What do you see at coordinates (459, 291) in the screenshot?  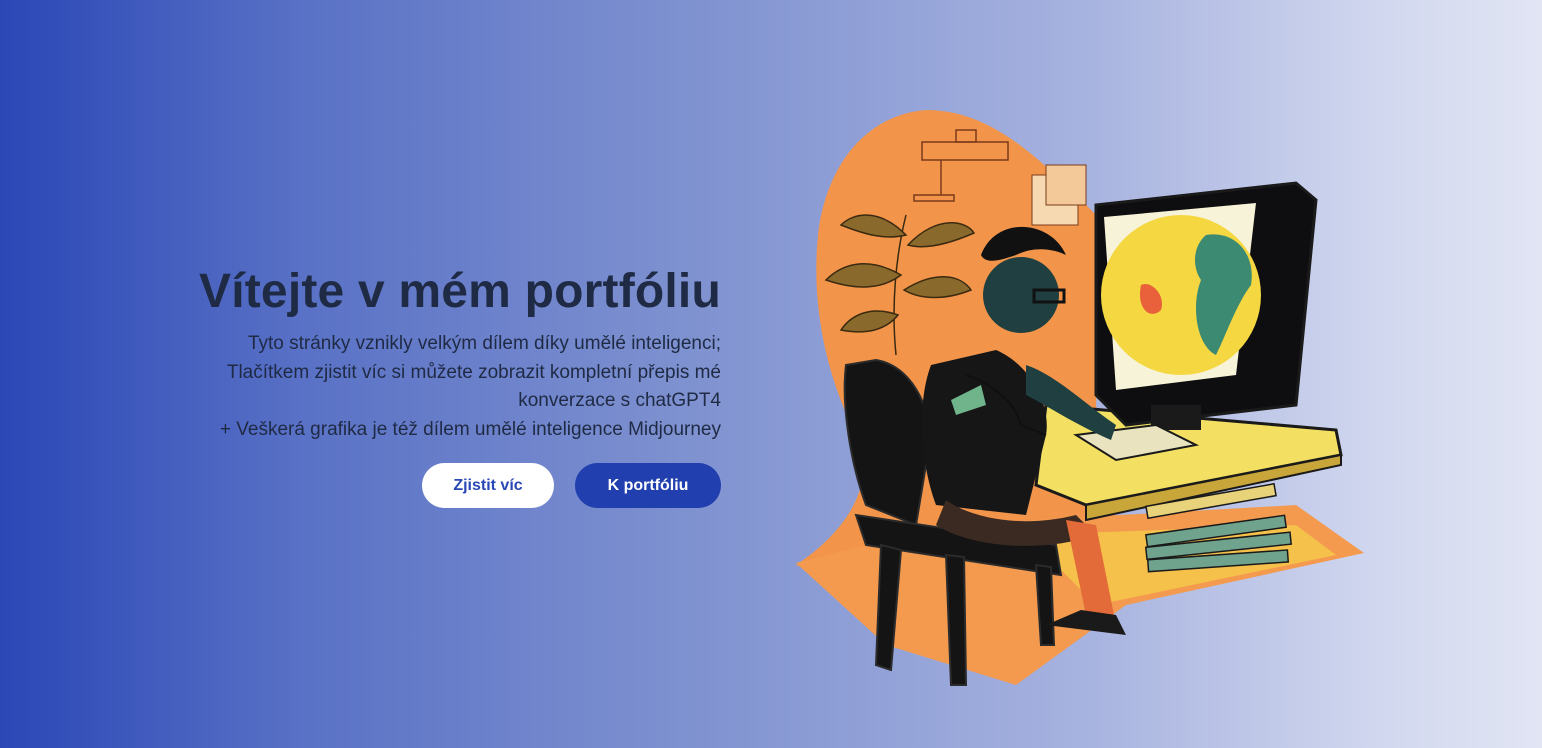 I see `page-title: Vítejte v mém portfóliu` at bounding box center [459, 291].